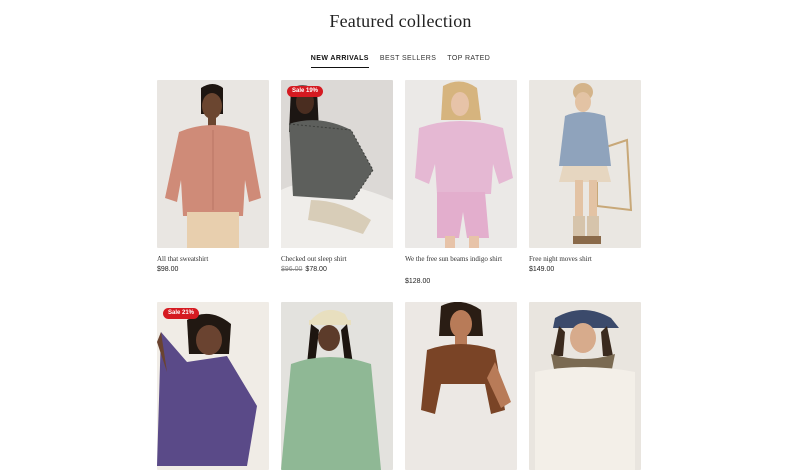  I want to click on collection-tabs: NEW ARRIVALS BEST SELLERS TOP RATED, so click(400, 61).